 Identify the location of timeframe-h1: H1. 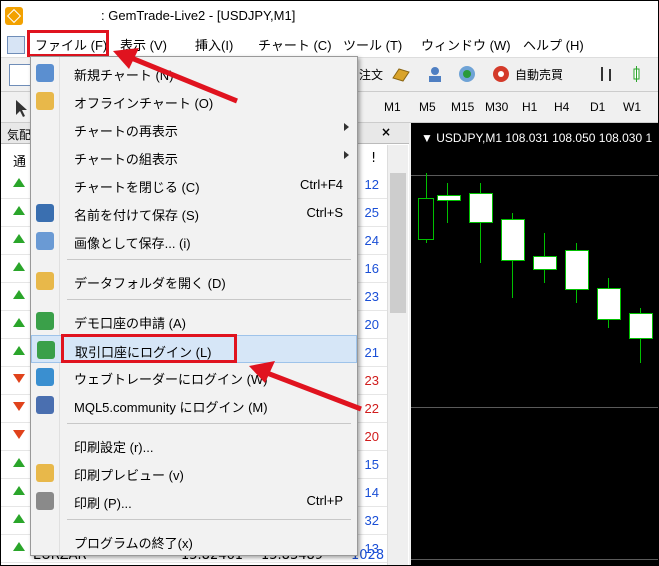
(529, 107).